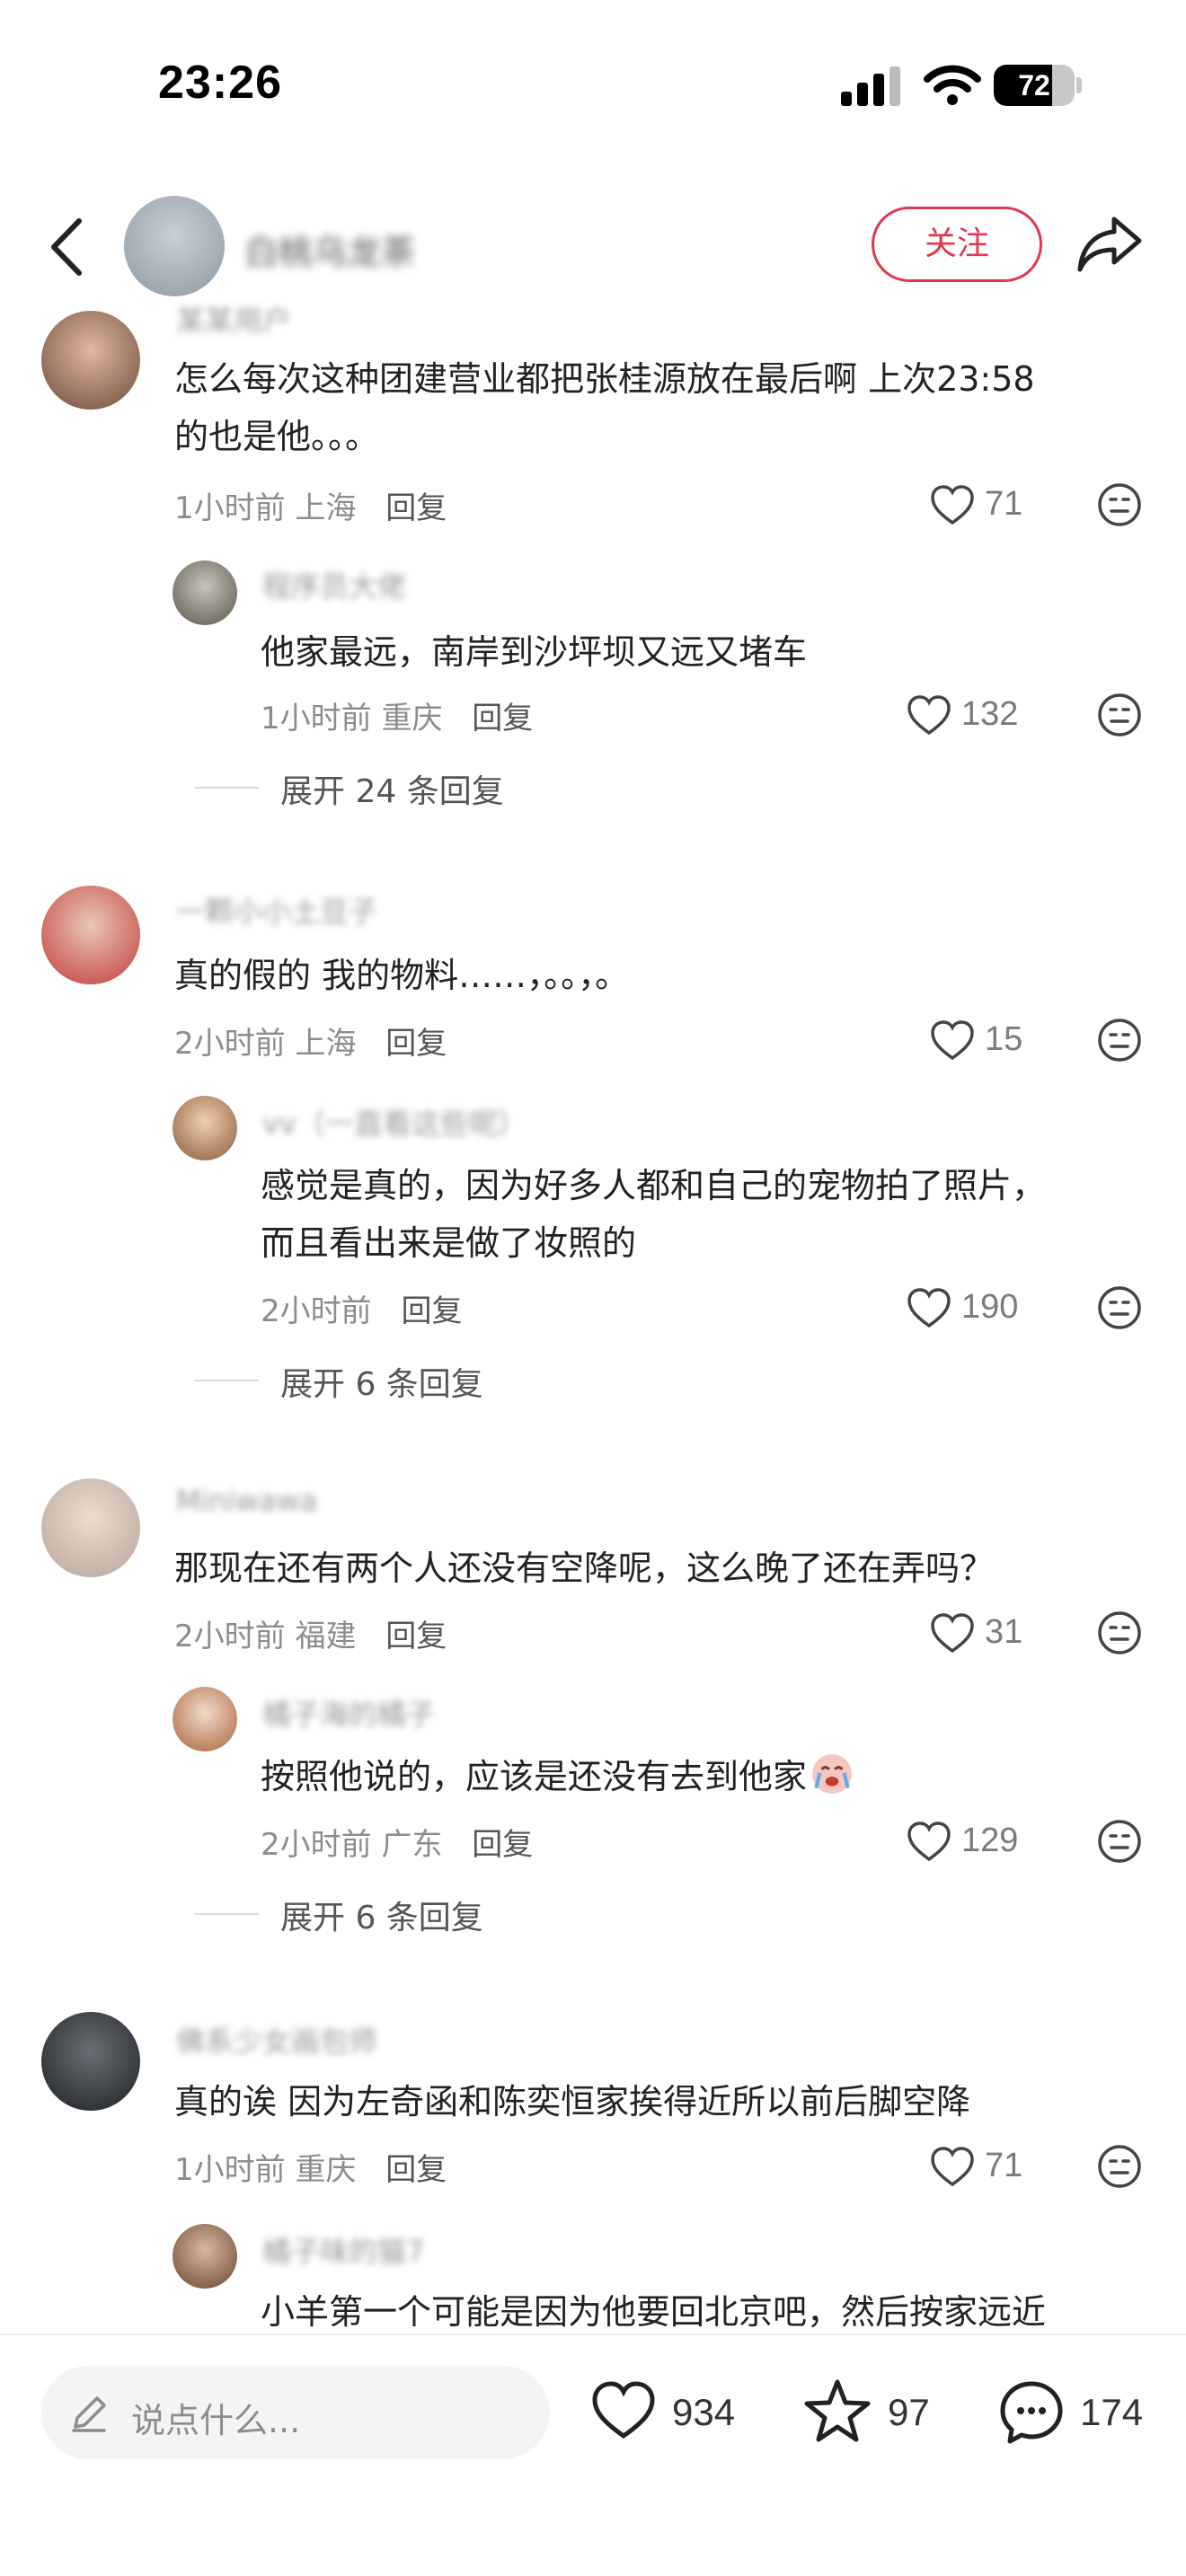 The height and width of the screenshot is (2576, 1186). I want to click on post-star-button: 97, so click(875, 2412).